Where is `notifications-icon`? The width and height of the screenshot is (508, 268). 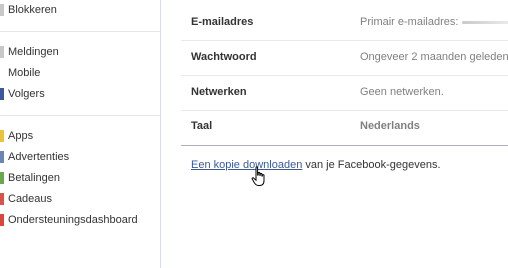
notifications-icon is located at coordinates (2, 52).